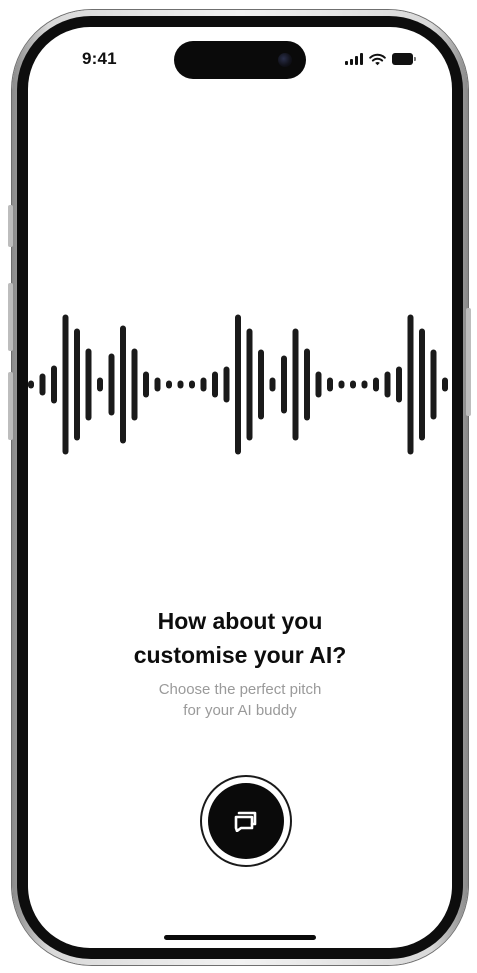 This screenshot has width=477, height=973. What do you see at coordinates (240, 937) in the screenshot?
I see `home-indicator` at bounding box center [240, 937].